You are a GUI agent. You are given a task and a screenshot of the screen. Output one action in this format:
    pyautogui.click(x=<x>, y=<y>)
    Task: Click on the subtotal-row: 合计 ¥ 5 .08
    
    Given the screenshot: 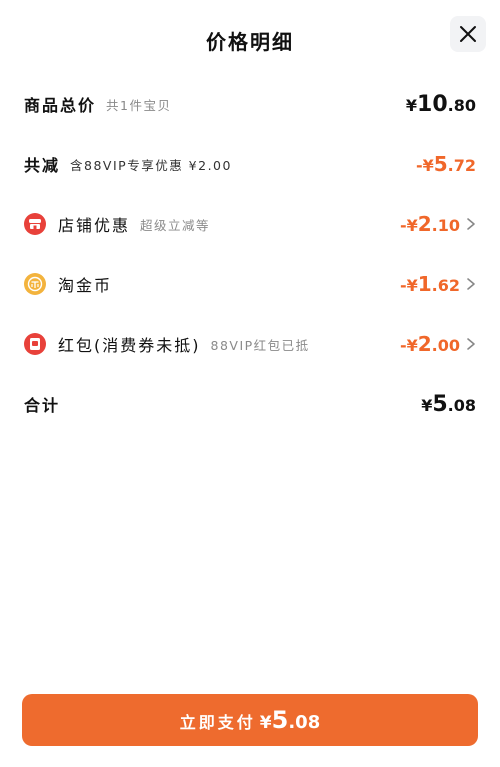 What is the action you would take?
    pyautogui.click(x=250, y=404)
    